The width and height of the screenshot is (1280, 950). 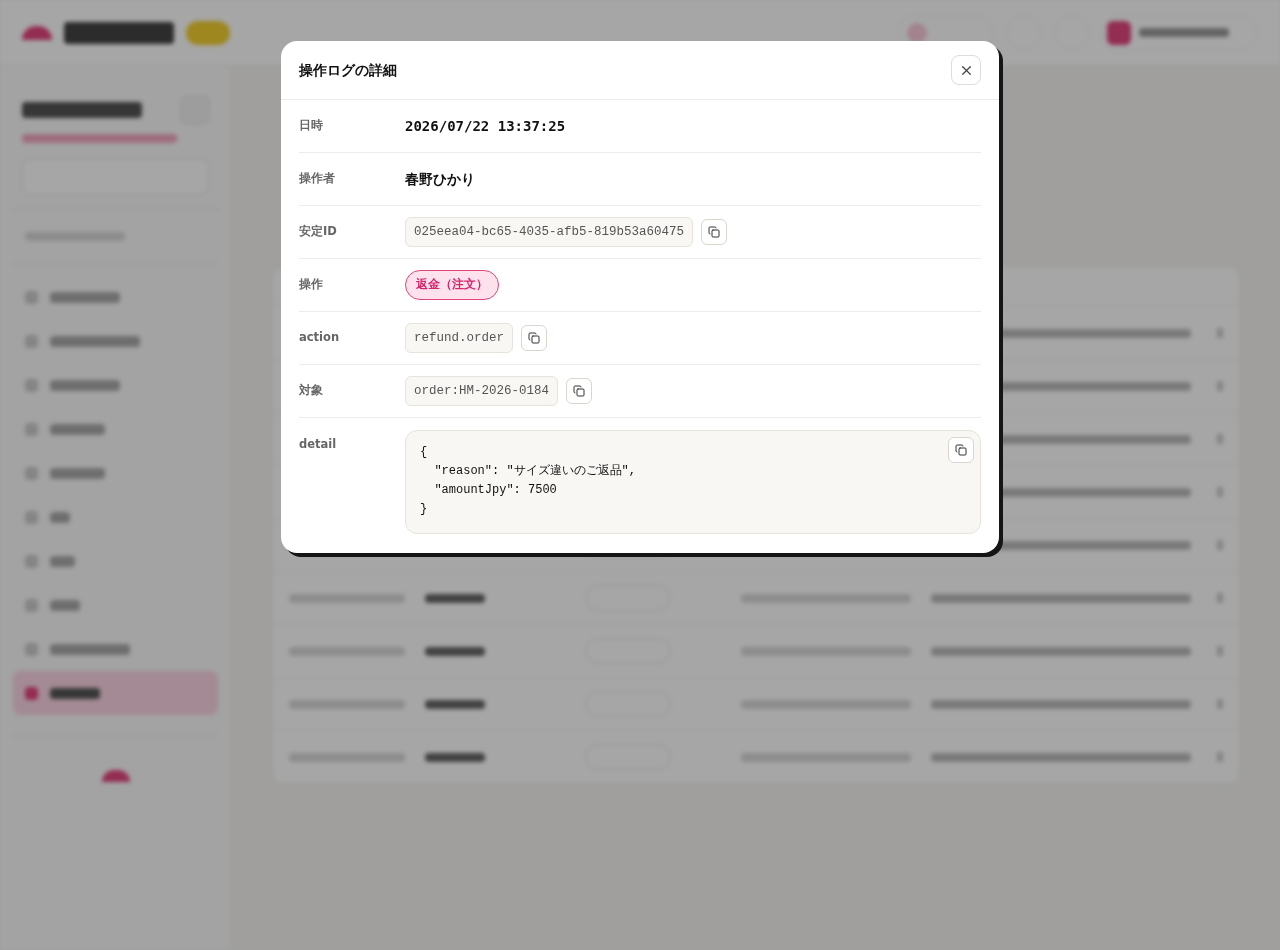 I want to click on operation-badge: 返金（注文）, so click(x=452, y=285).